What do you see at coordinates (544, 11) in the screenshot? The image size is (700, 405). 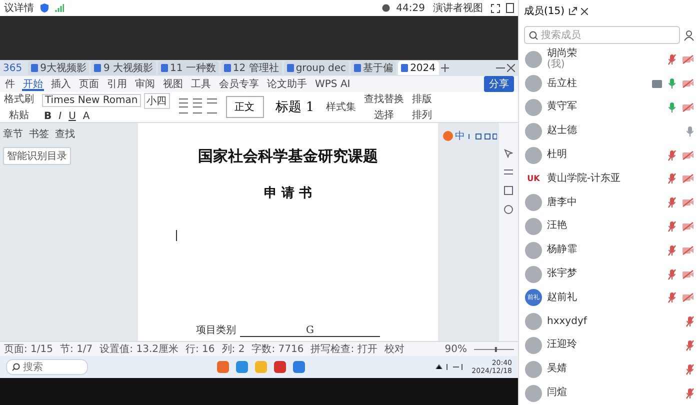 I see `members-tab: 成员(15)` at bounding box center [544, 11].